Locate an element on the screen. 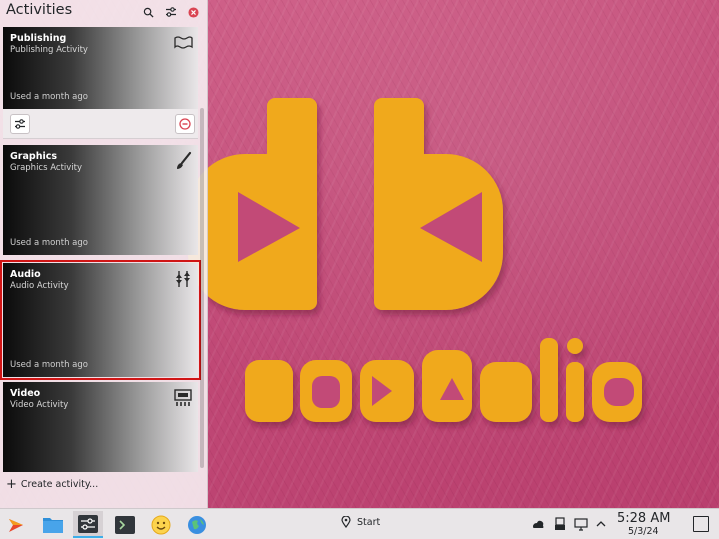 This screenshot has width=719, height=539. search-icon is located at coordinates (148, 12).